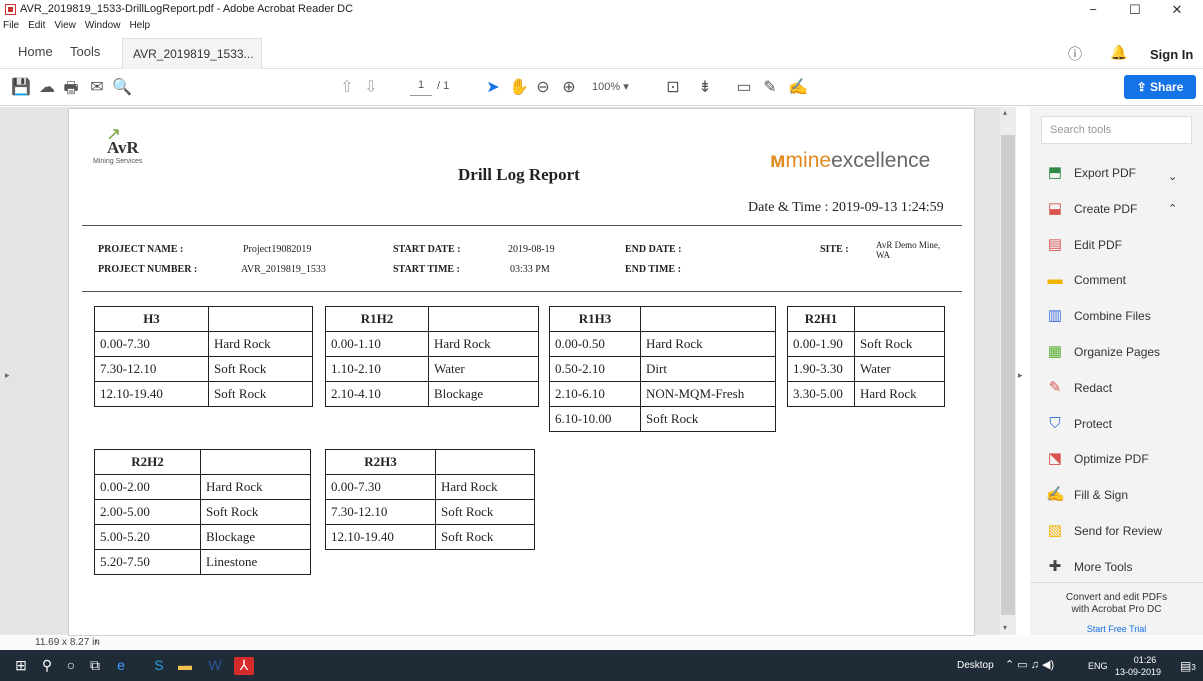  Describe the element at coordinates (744, 87) in the screenshot. I see `comment-toolbar-icon: ▭` at that location.